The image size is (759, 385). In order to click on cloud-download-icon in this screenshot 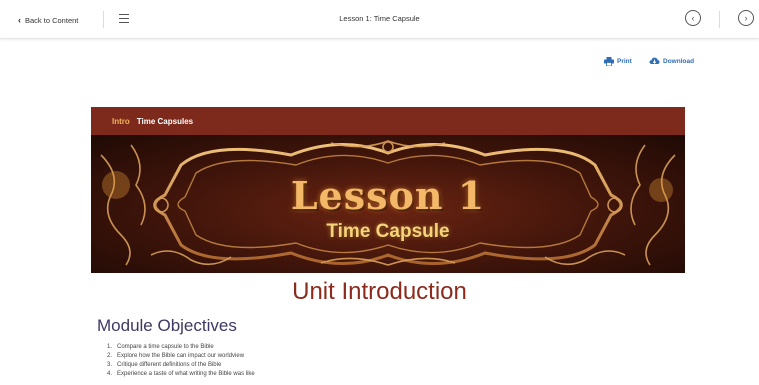, I will do `click(654, 60)`.